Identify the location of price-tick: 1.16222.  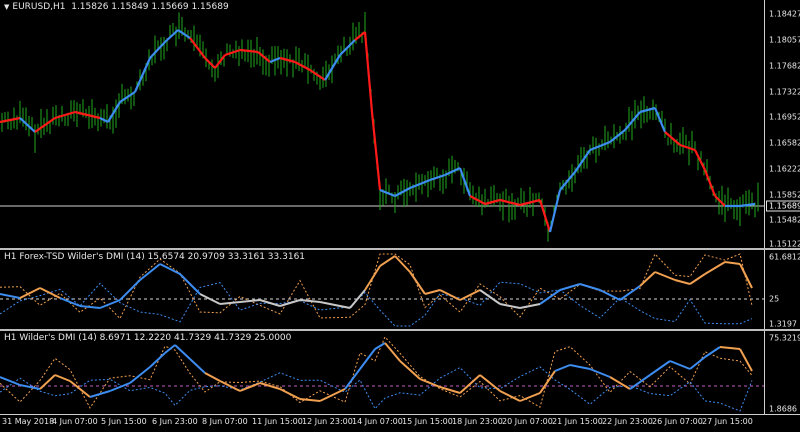
(784, 169).